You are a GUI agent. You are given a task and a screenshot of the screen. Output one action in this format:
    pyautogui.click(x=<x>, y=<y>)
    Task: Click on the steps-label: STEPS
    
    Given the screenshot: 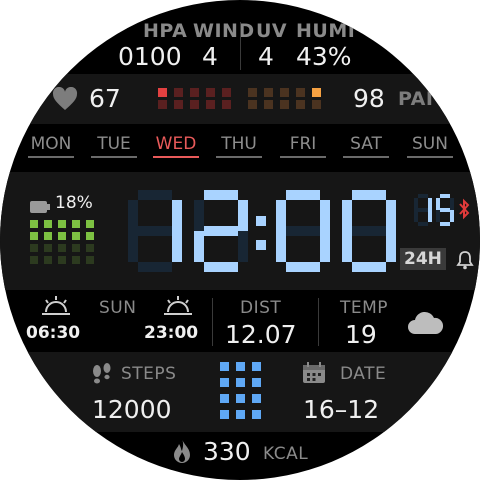 What is the action you would take?
    pyautogui.click(x=149, y=374)
    